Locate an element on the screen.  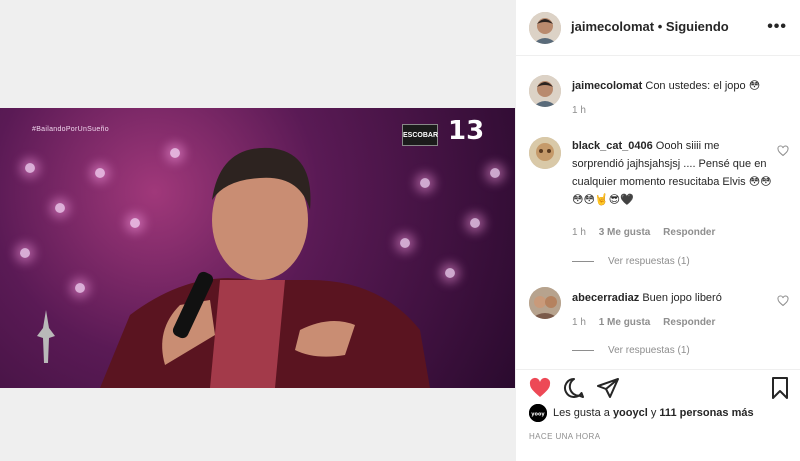
caption-meta: 1 h is located at coordinates (584, 110).